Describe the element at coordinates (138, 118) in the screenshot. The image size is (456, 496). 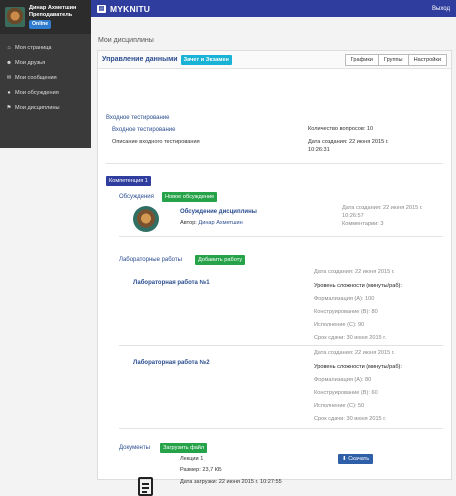
I see `entry-test-section-title: Входное тестирование` at that location.